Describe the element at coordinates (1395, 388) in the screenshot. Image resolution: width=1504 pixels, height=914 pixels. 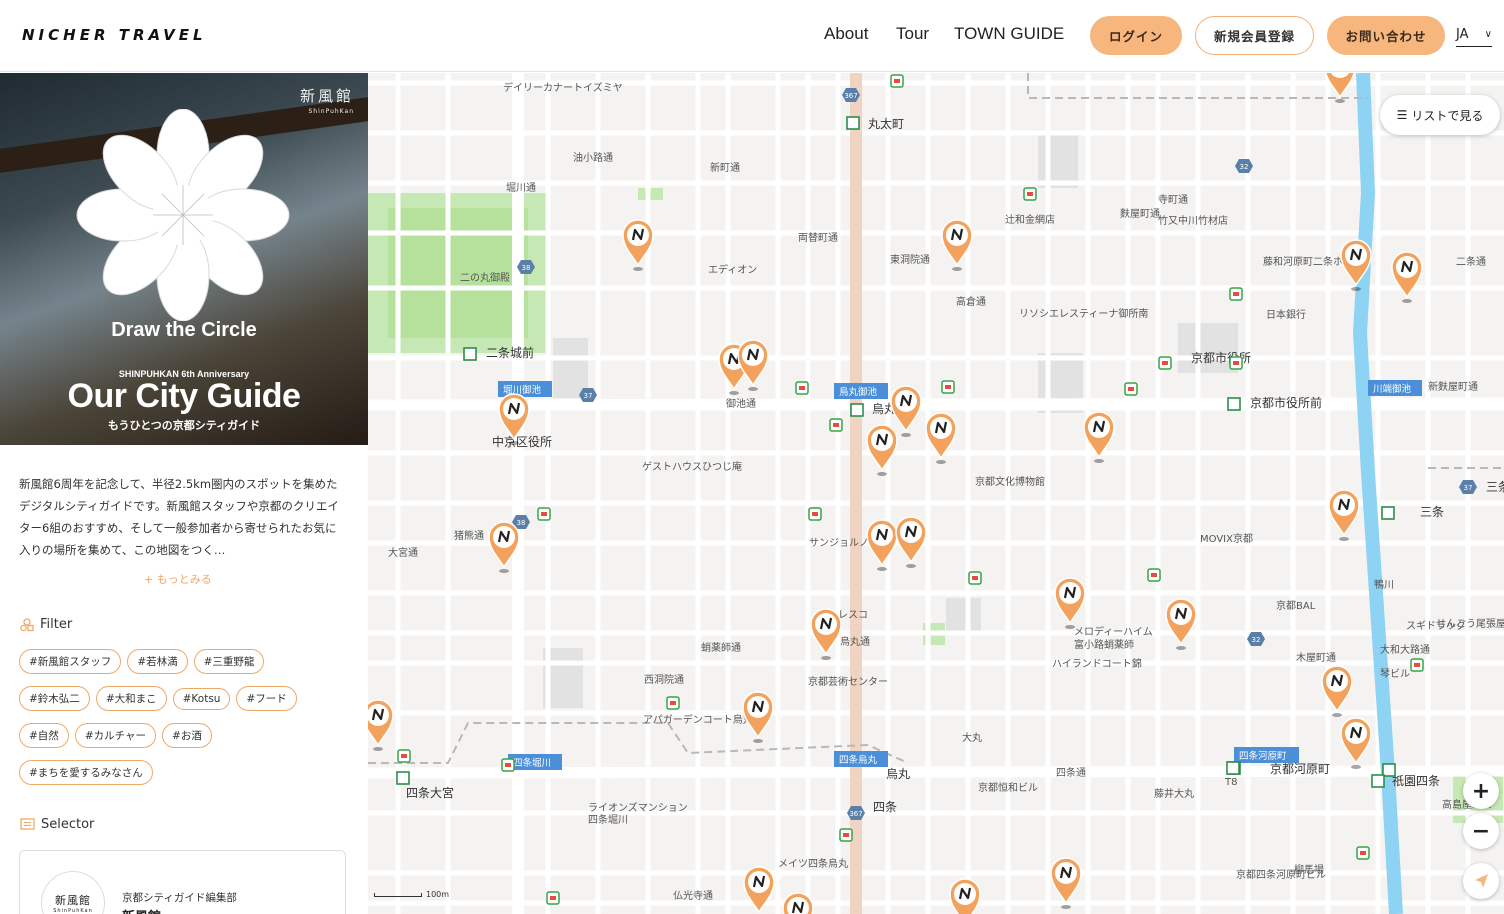
I see `station-tag: 川端御池` at that location.